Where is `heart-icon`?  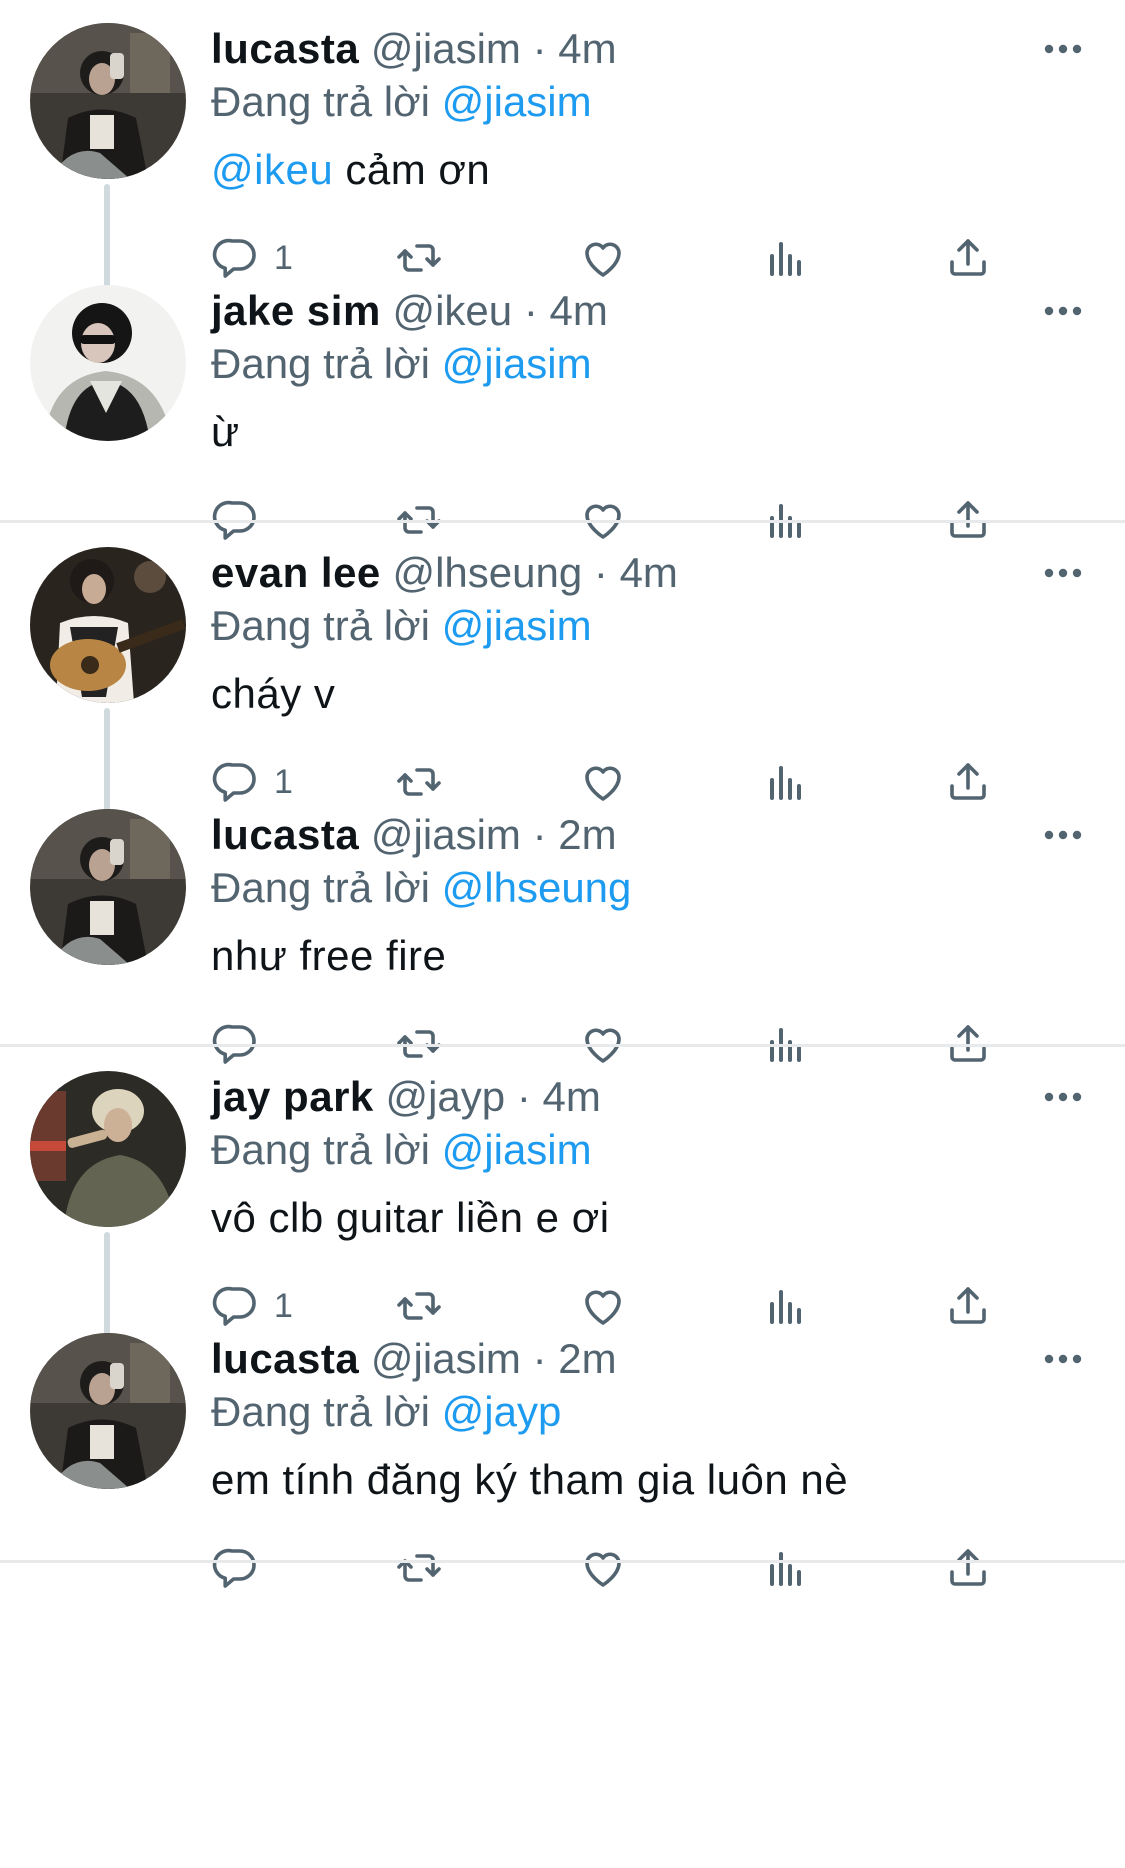 heart-icon is located at coordinates (603, 1568).